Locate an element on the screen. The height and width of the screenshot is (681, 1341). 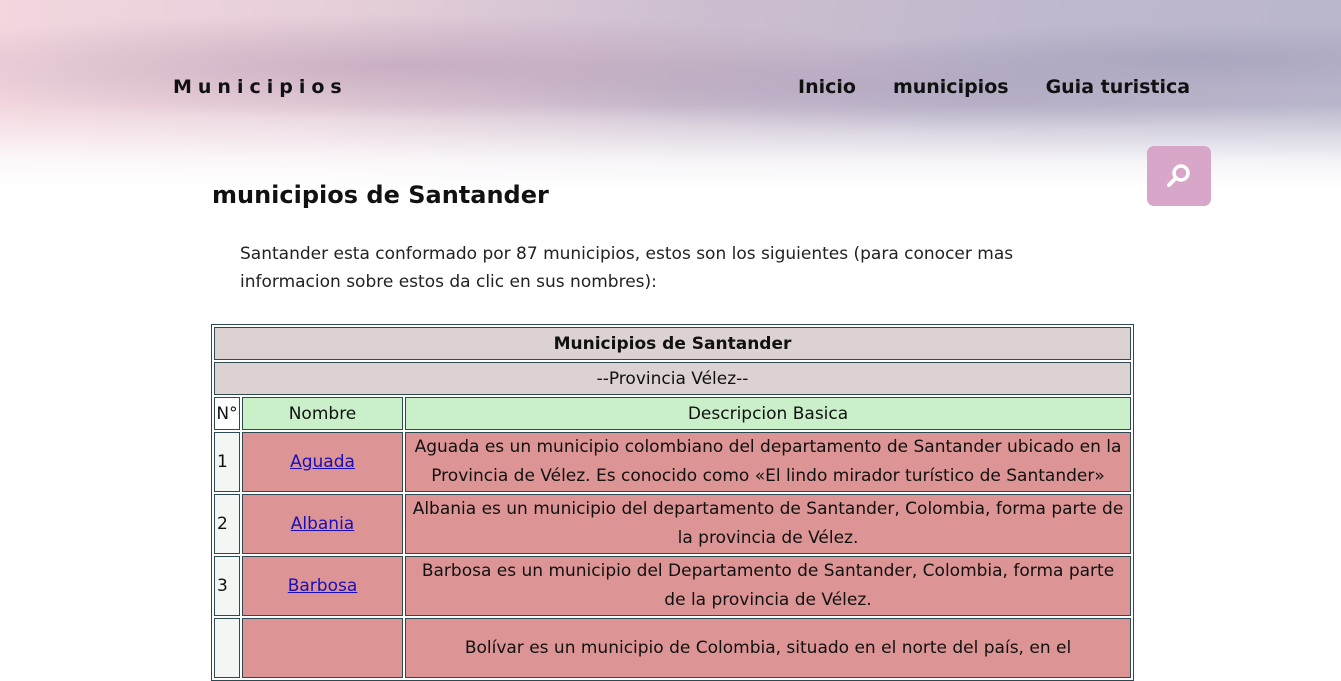
municipio-link-aguada: Aguada is located at coordinates (322, 462).